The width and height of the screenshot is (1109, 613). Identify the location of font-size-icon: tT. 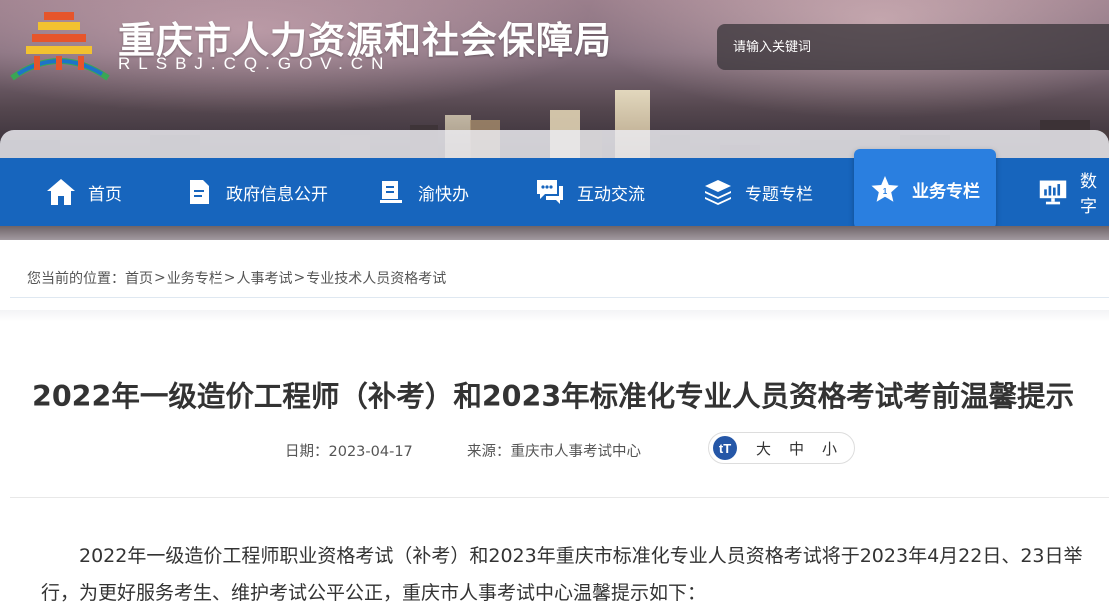
(725, 448).